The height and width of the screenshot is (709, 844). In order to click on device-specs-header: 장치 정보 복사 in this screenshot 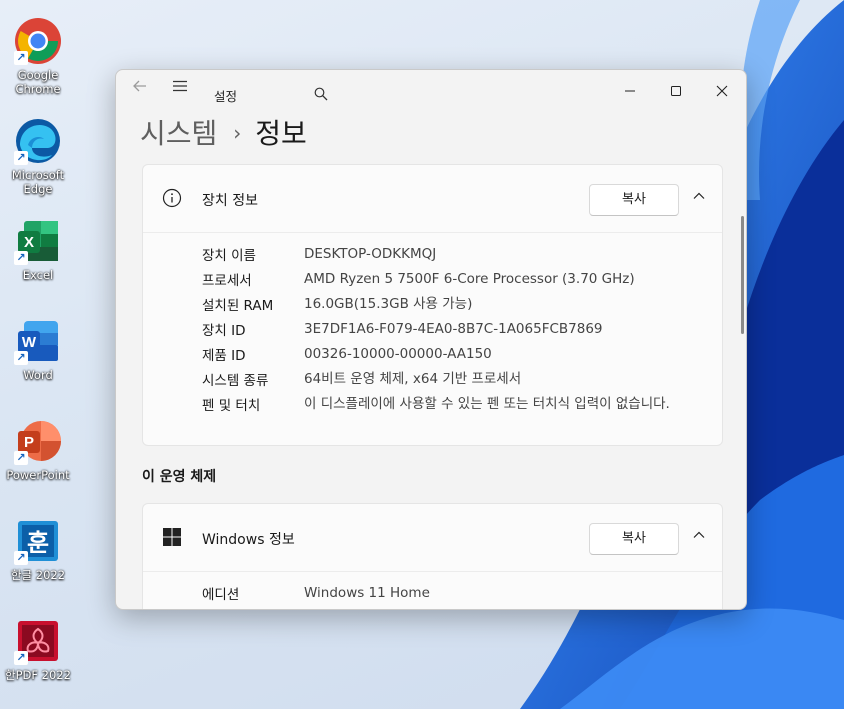, I will do `click(432, 199)`.